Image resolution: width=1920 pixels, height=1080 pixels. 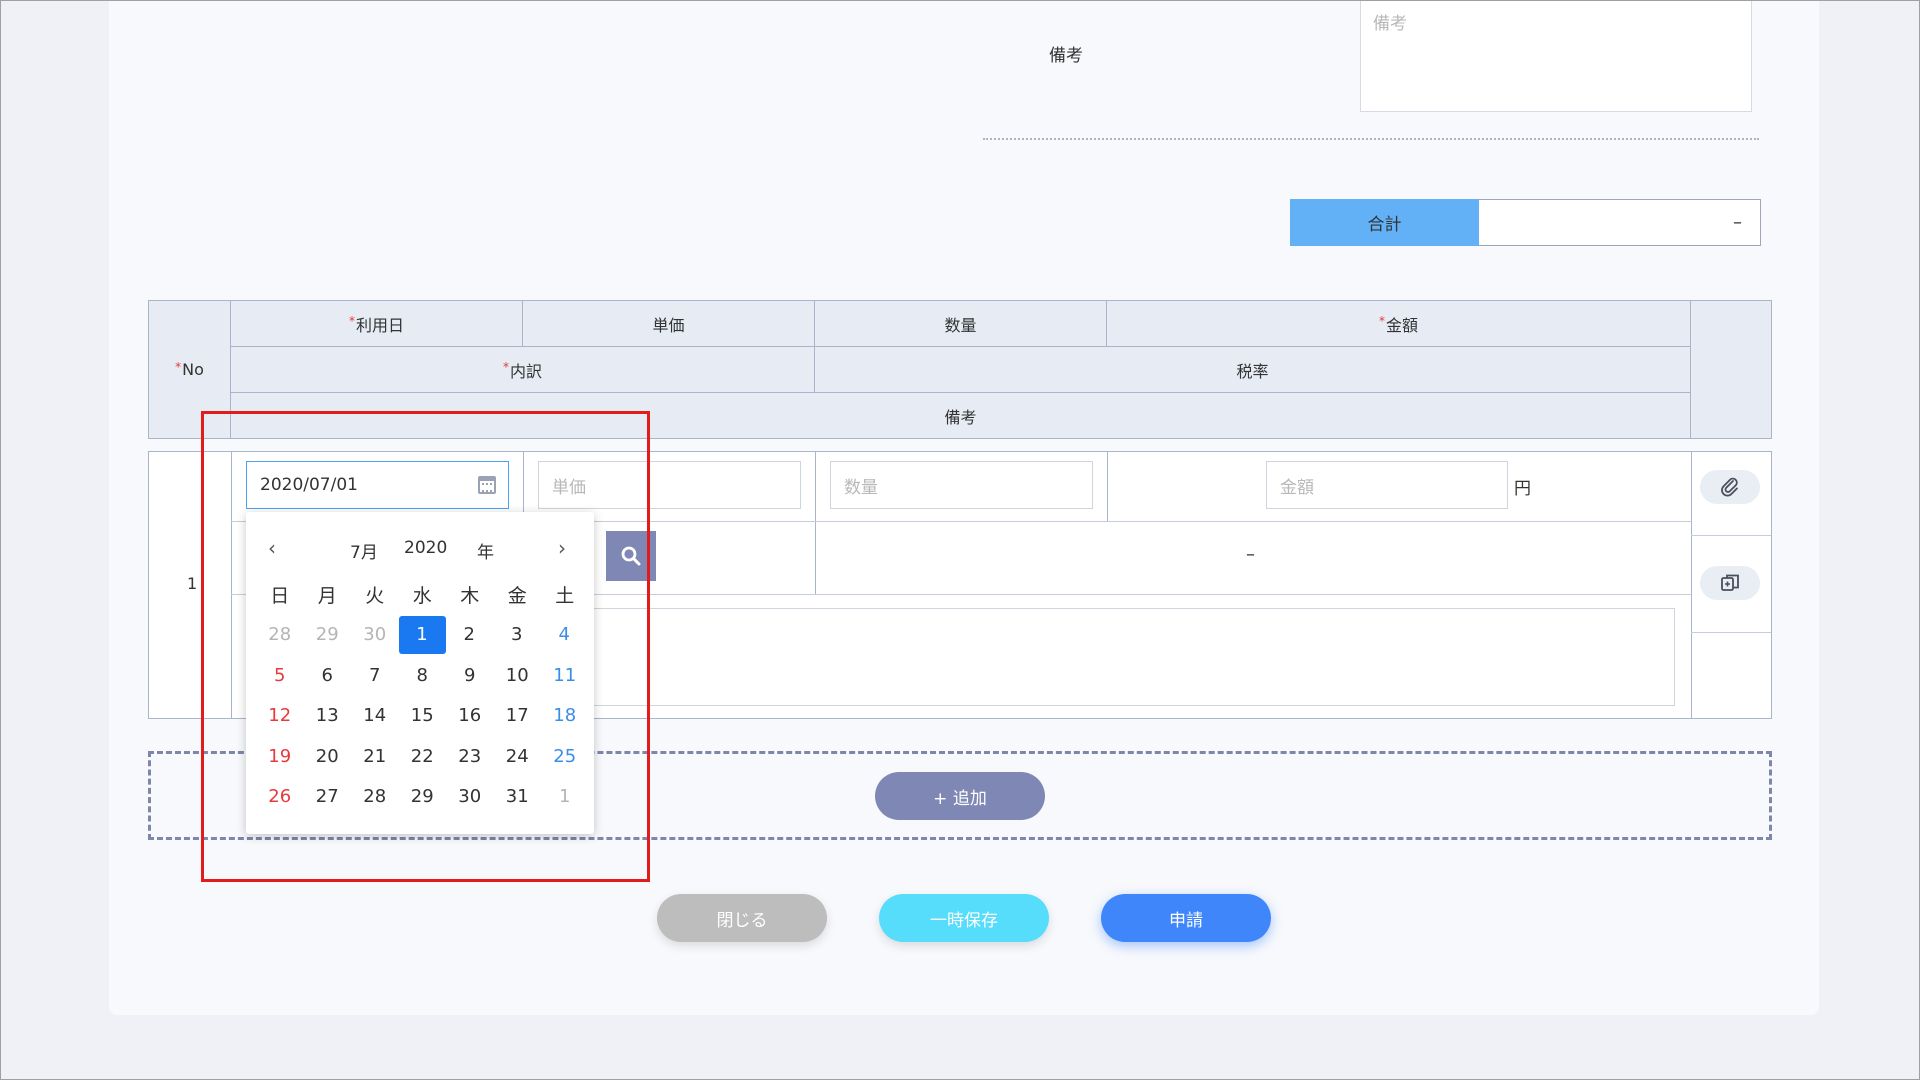 I want to click on close-button: 閉じる, so click(x=742, y=918).